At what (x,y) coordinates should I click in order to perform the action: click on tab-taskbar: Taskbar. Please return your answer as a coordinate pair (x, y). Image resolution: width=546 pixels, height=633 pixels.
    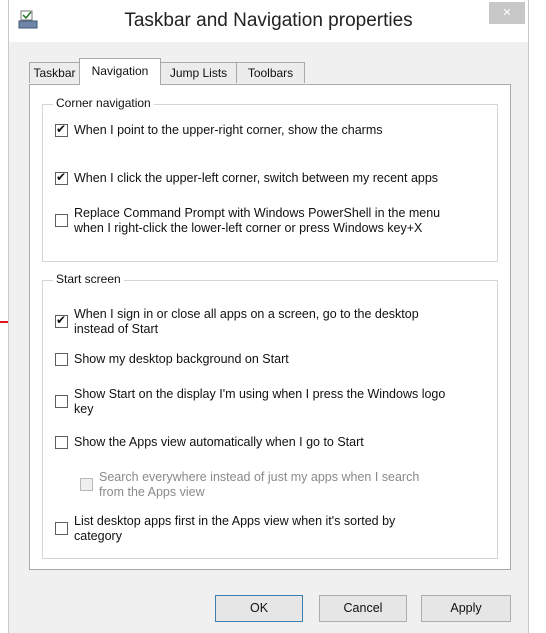
    Looking at the image, I should click on (54, 72).